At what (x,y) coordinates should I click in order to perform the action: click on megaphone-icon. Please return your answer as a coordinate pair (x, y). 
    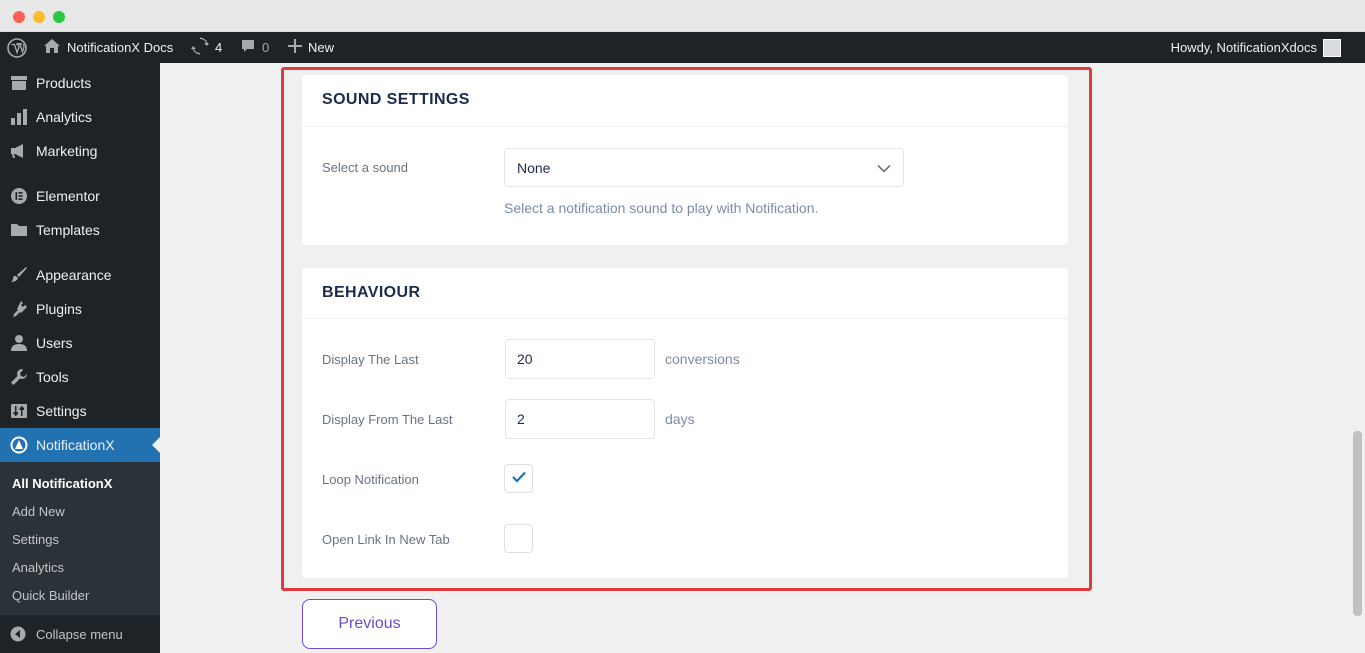
    Looking at the image, I should click on (18, 151).